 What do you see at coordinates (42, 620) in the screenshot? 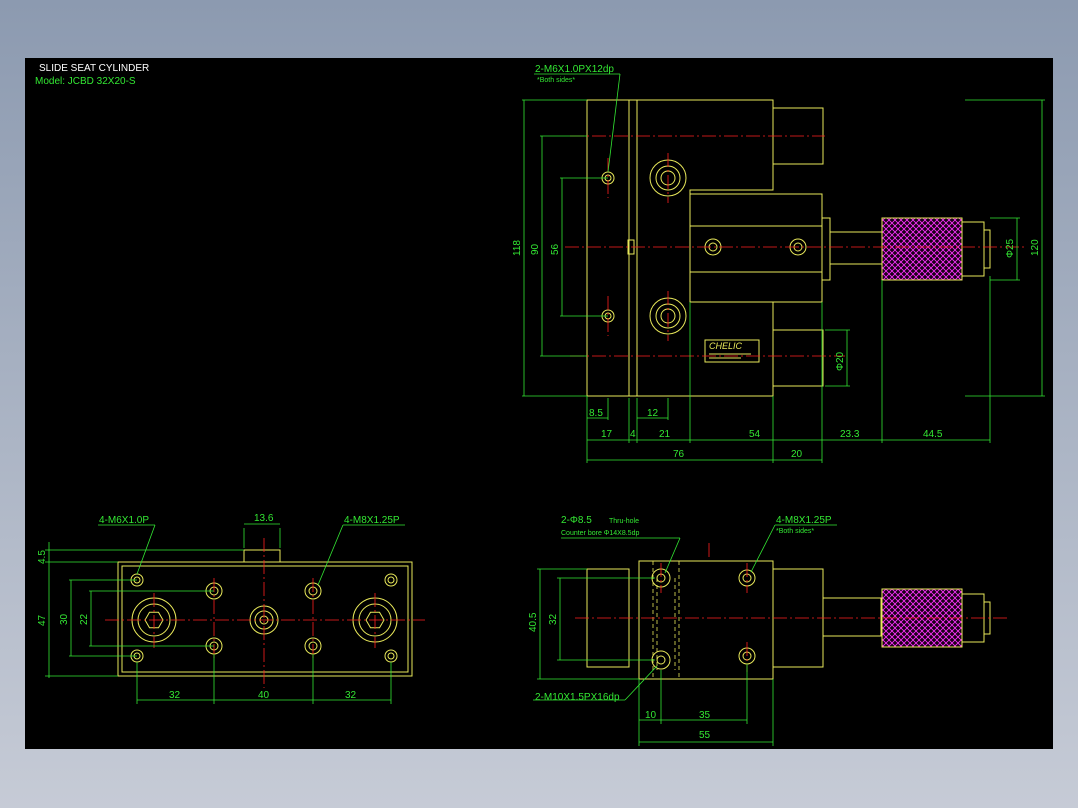
I see `dim-47: 47` at bounding box center [42, 620].